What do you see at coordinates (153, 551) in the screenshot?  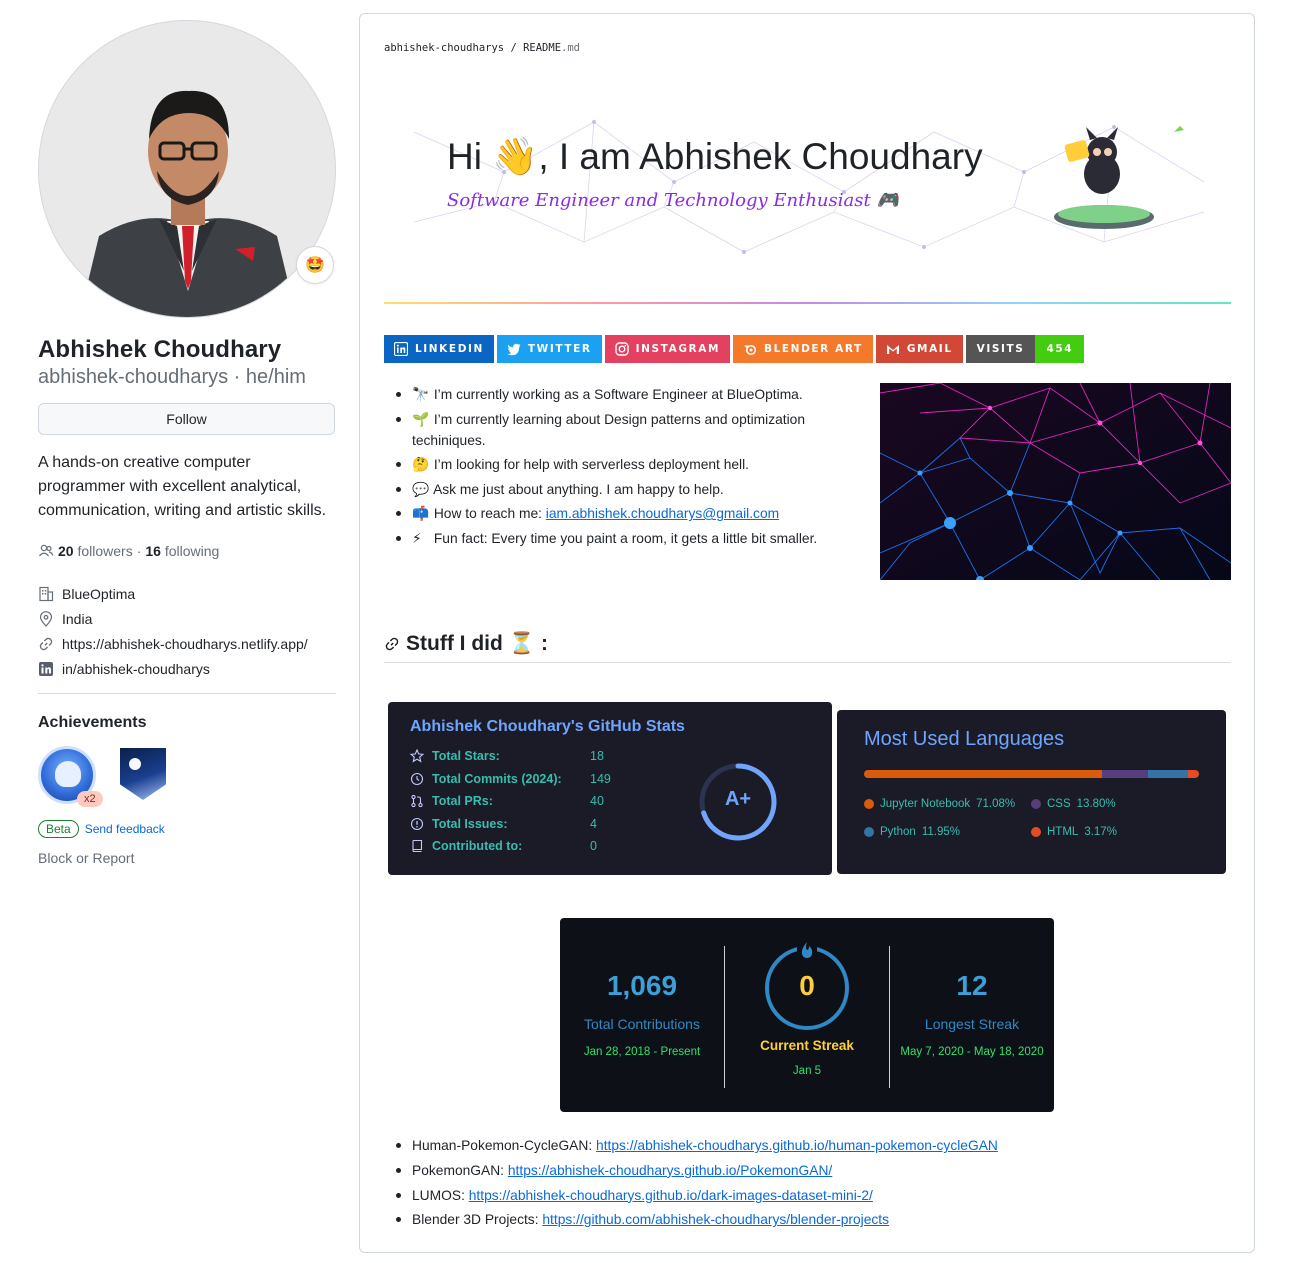 I see `following-count: 16` at bounding box center [153, 551].